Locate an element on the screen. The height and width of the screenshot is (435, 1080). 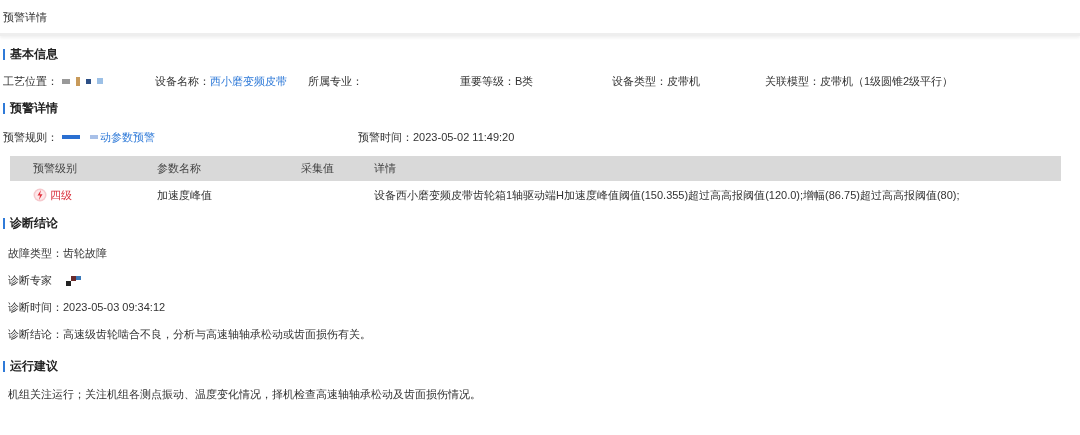
field-label: 关联模型： is located at coordinates (792, 81).